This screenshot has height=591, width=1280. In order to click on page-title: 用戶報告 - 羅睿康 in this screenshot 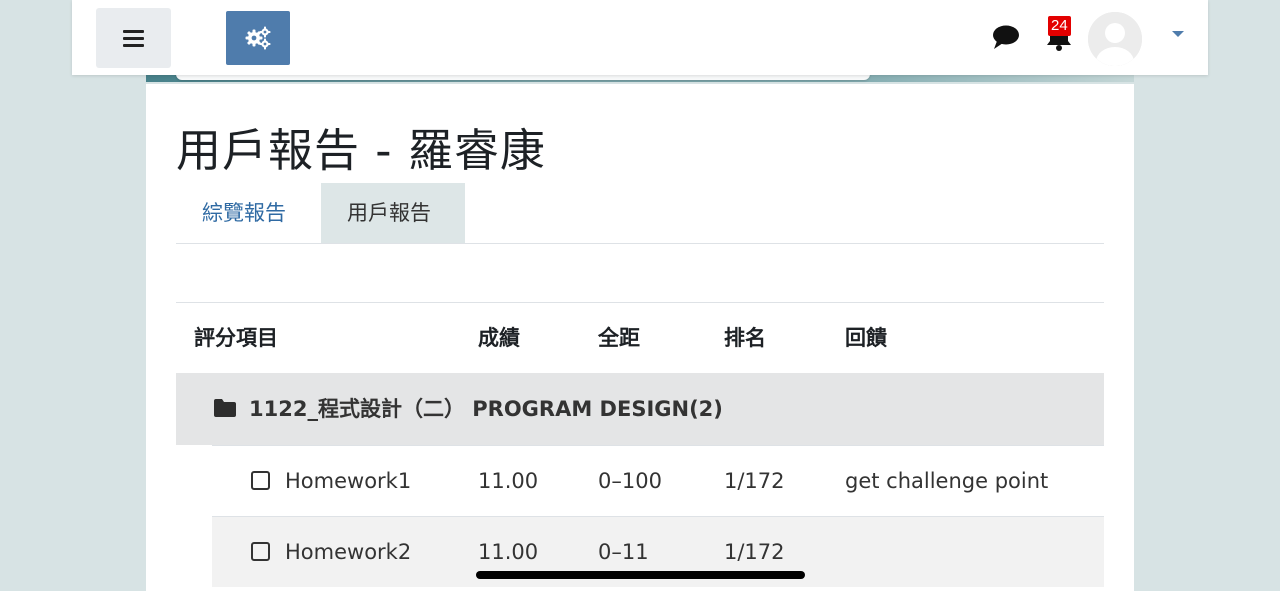, I will do `click(361, 150)`.